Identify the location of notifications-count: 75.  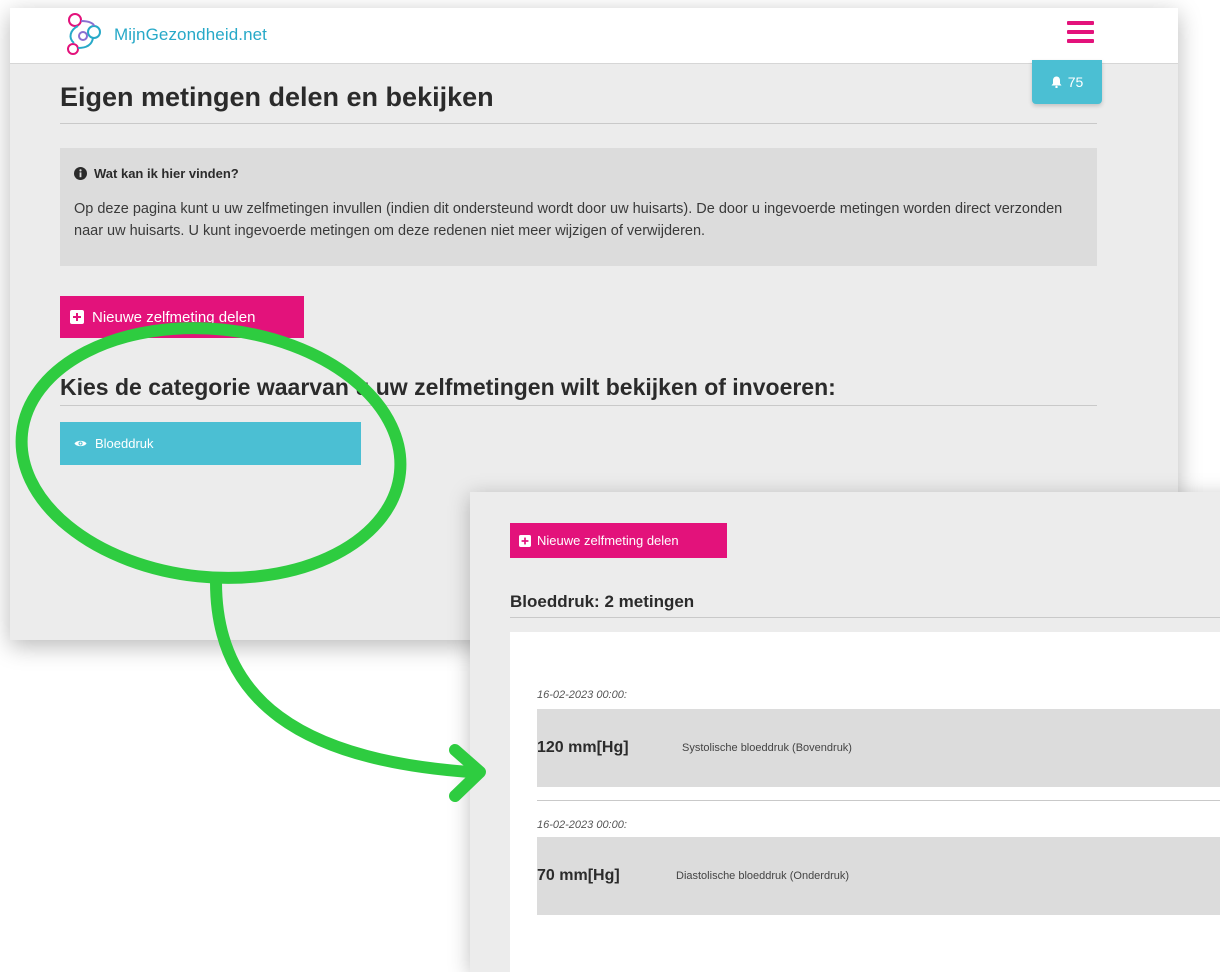
(1075, 82).